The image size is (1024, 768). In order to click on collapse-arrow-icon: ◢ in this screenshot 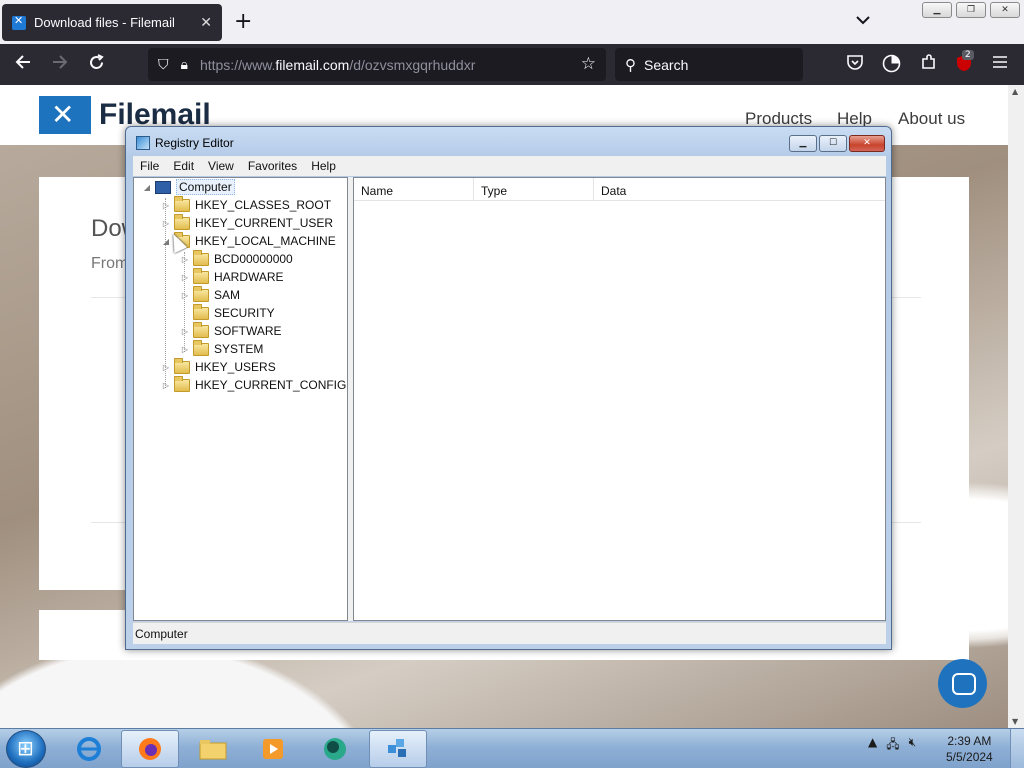, I will do `click(147, 187)`.